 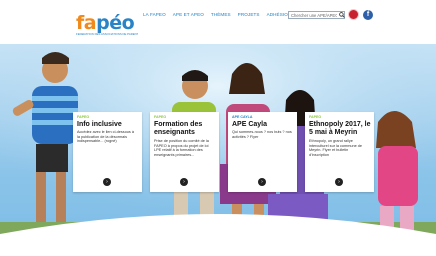 I want to click on nav-item-themes: THÈMES, so click(x=221, y=14).